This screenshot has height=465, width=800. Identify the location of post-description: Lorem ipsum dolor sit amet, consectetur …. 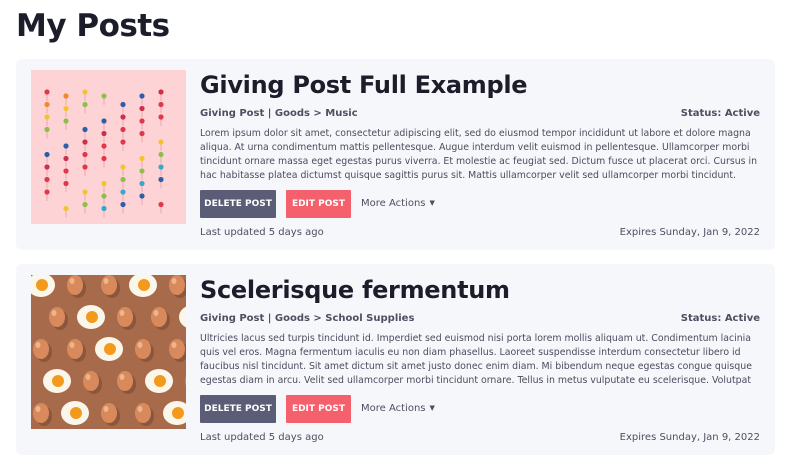
(479, 154).